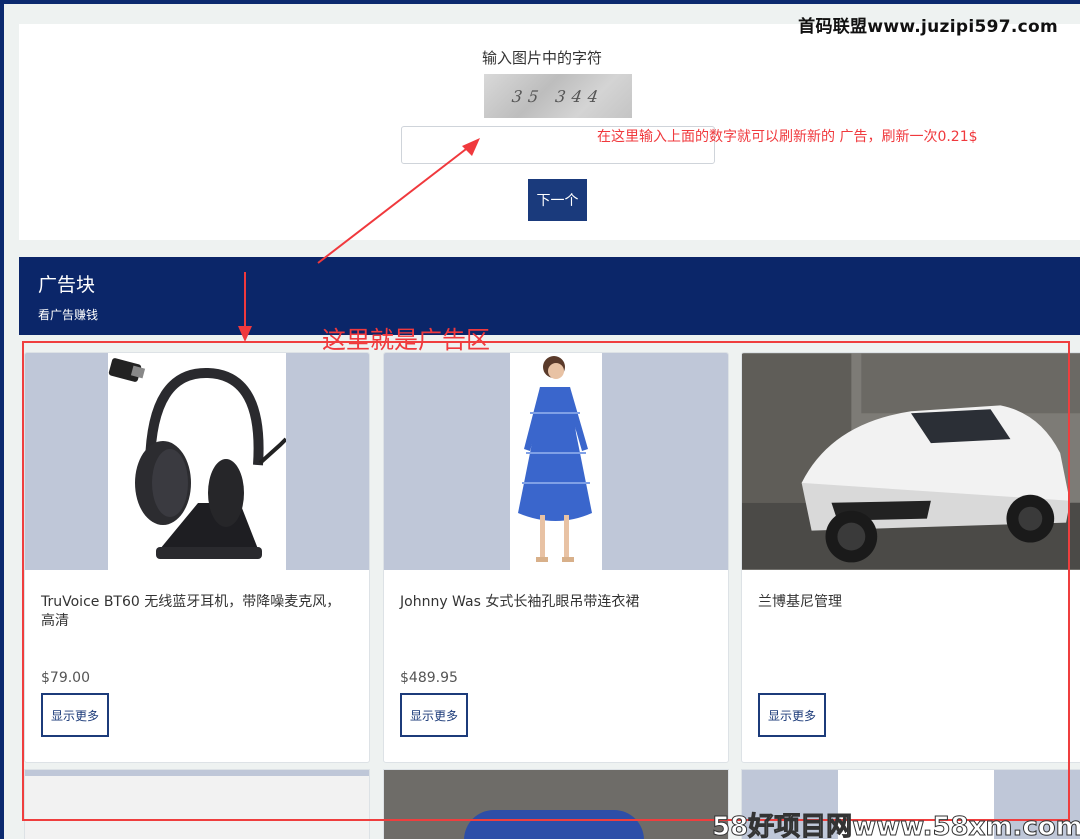 Image resolution: width=1080 pixels, height=839 pixels. Describe the element at coordinates (406, 340) in the screenshot. I see `ad-area-annotation: 这里就是广告区` at that location.